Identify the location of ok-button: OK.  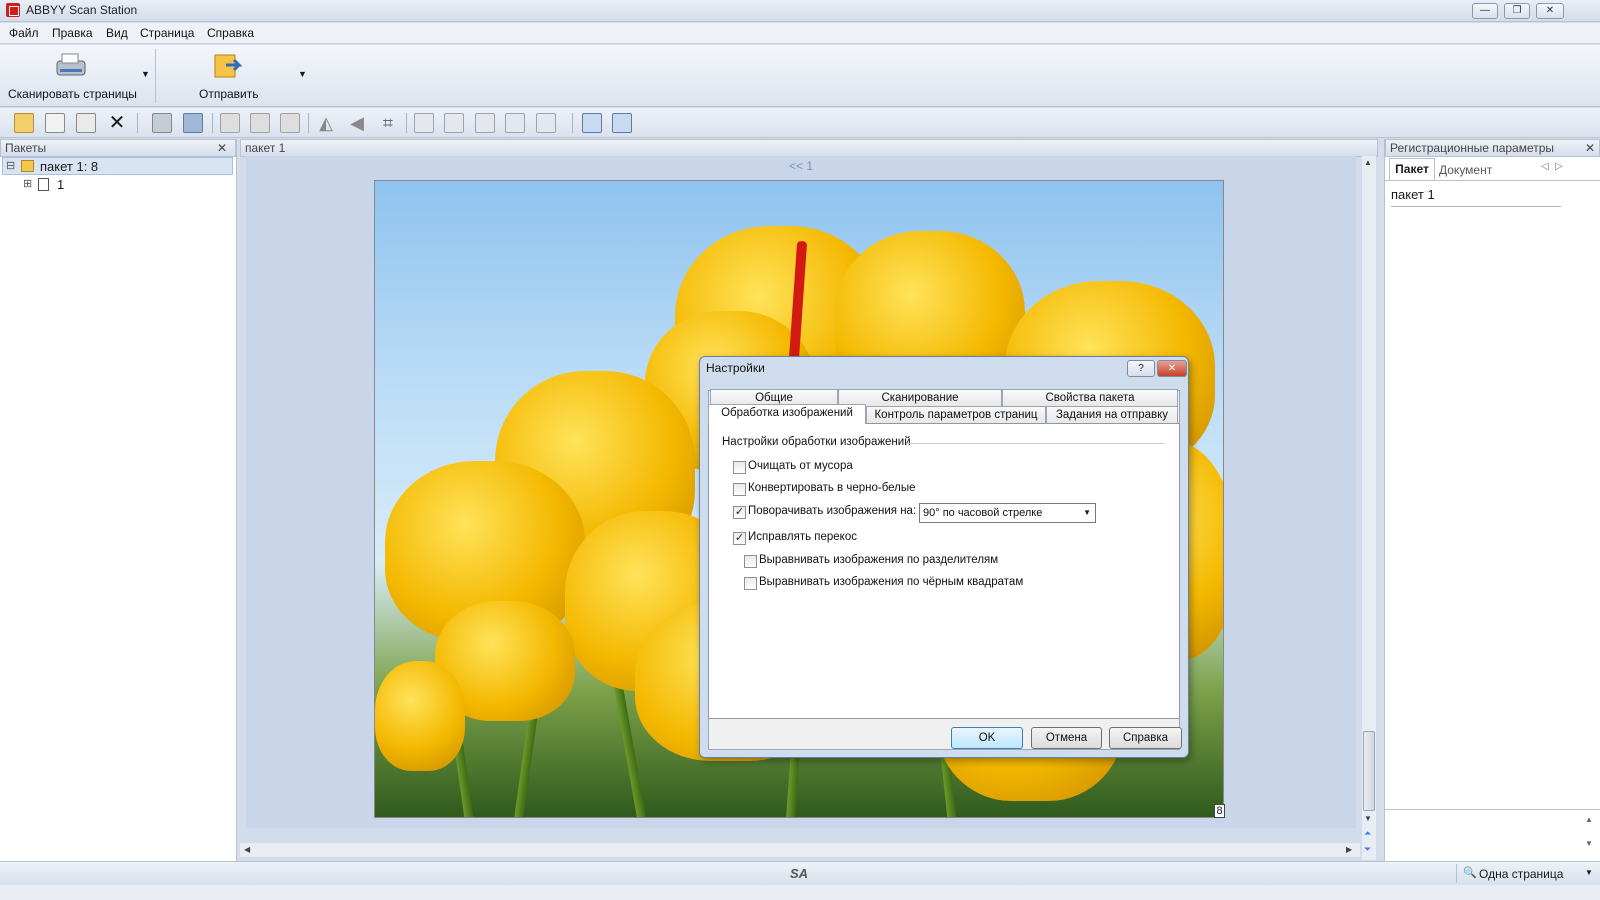
(987, 738).